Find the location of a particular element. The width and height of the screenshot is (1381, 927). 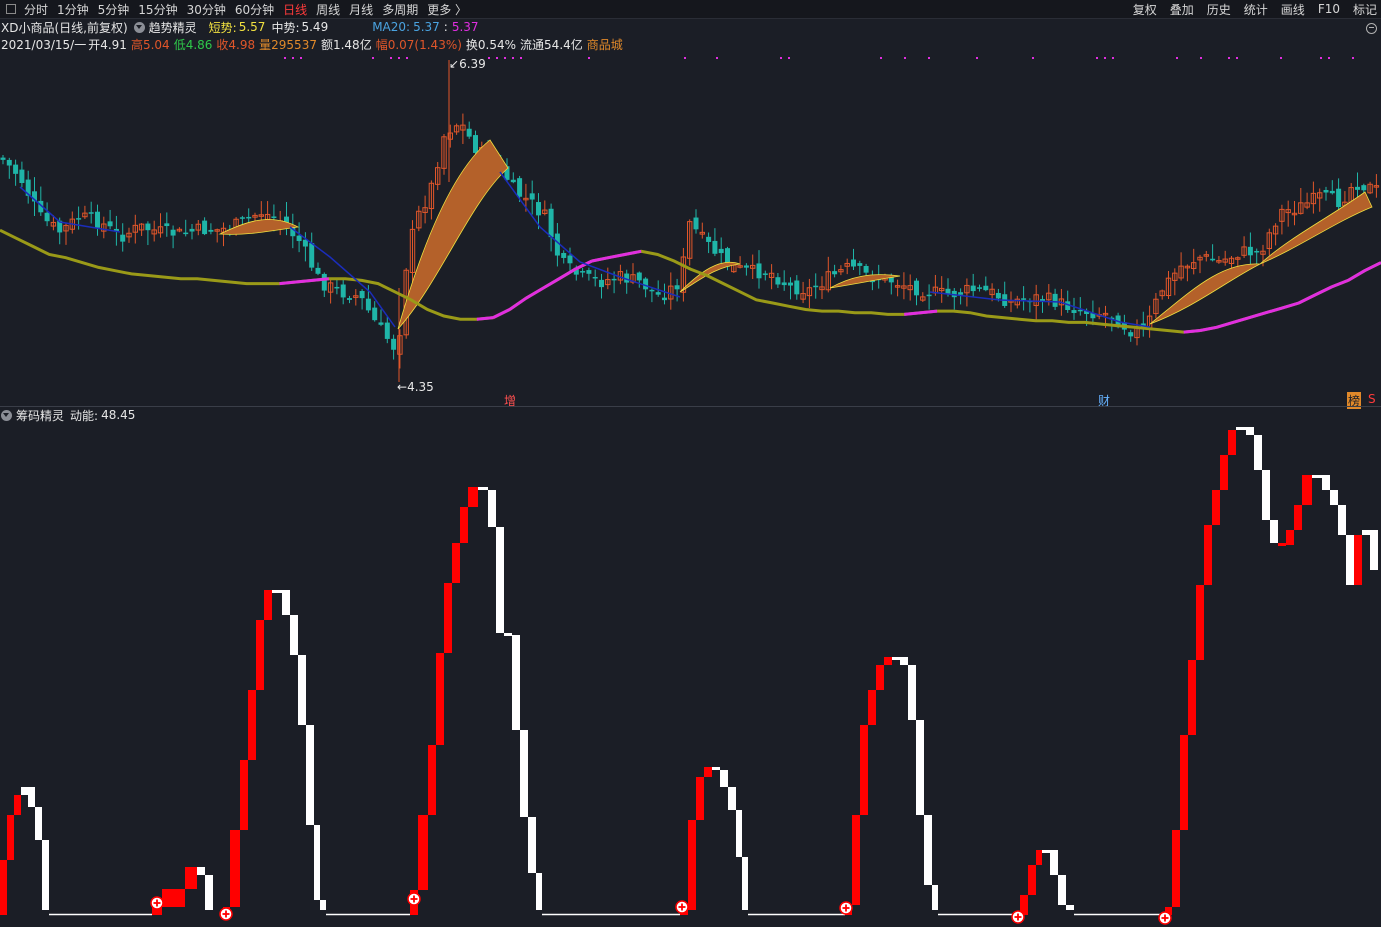

period-daily: 日线 is located at coordinates (295, 9).